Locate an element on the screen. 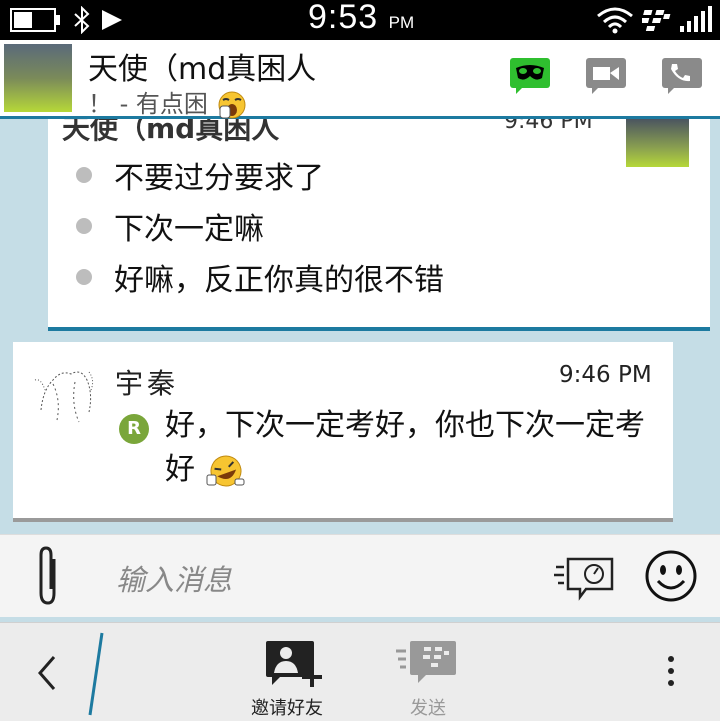 This screenshot has width=720, height=721. emoticon-picker-icon is located at coordinates (671, 576).